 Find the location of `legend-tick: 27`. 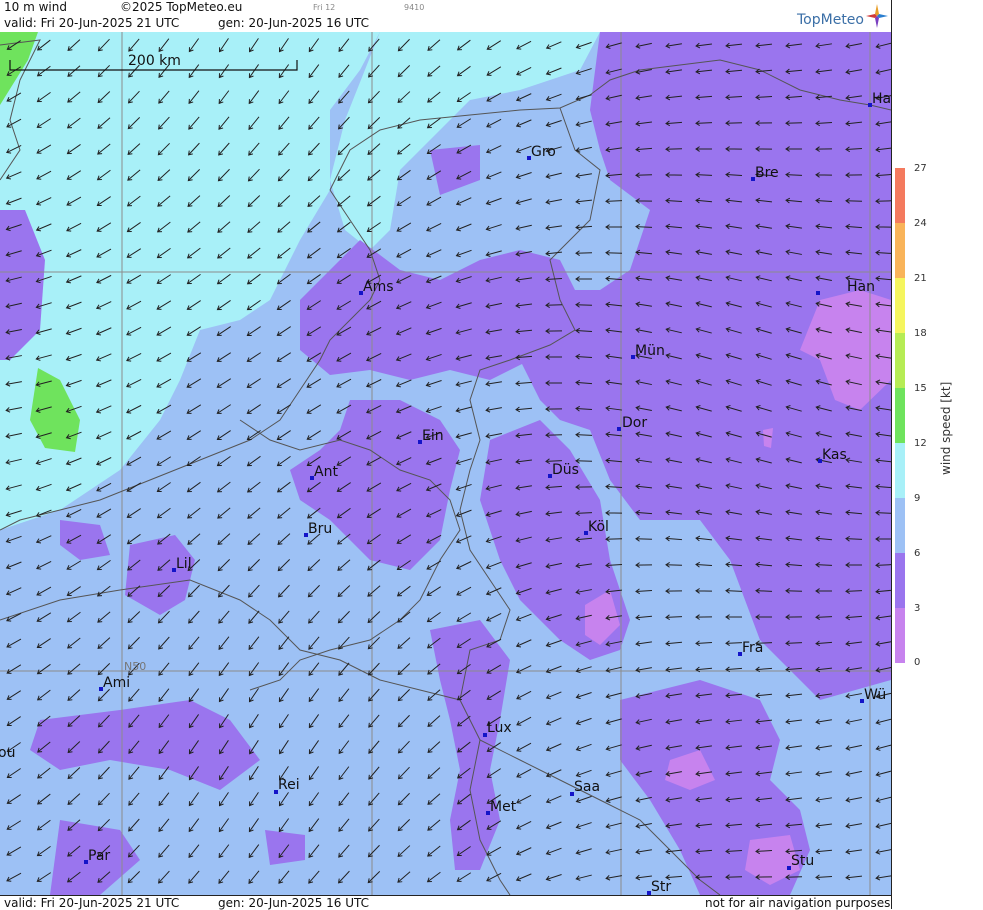

legend-tick: 27 is located at coordinates (920, 168).